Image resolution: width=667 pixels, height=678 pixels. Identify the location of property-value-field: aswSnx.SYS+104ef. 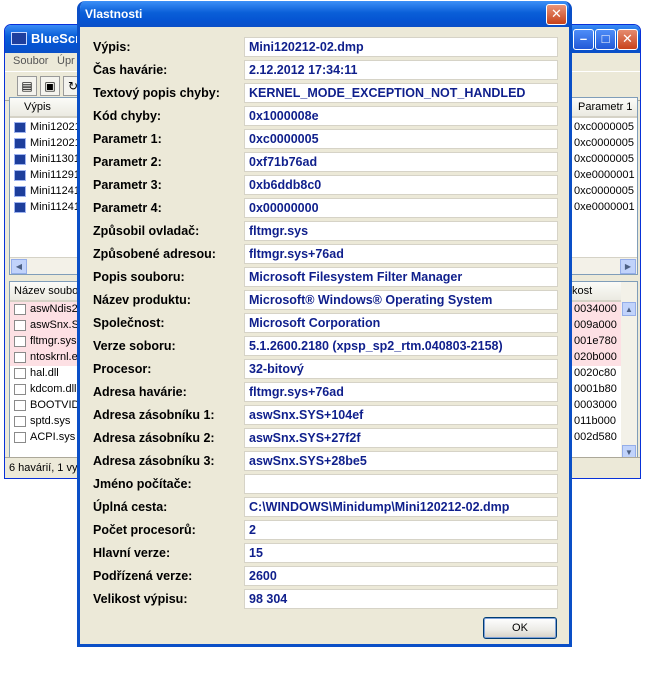
(401, 415).